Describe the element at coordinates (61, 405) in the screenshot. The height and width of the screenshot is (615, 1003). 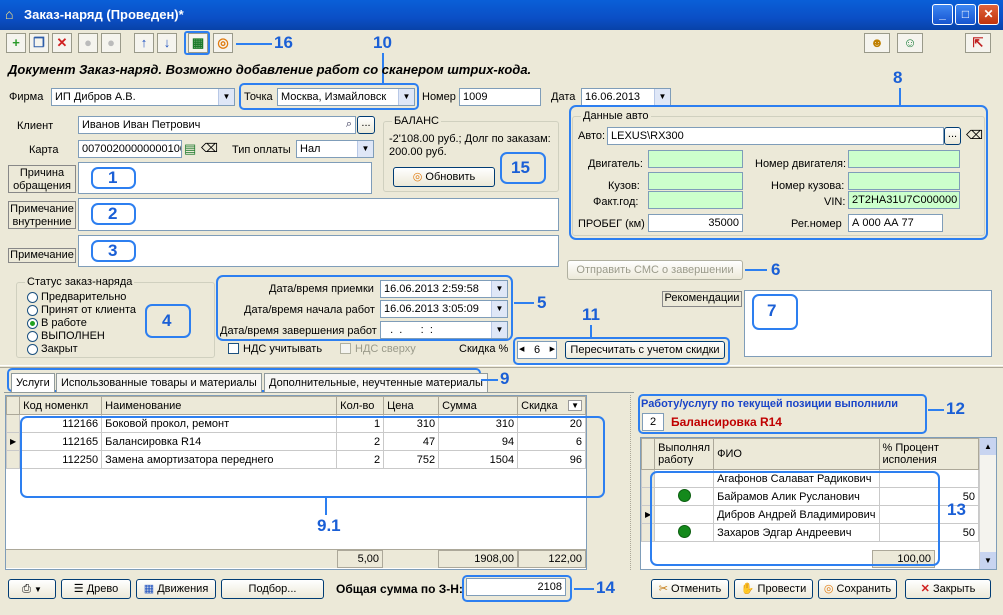
I see `services-header-code: Код номенкл` at that location.